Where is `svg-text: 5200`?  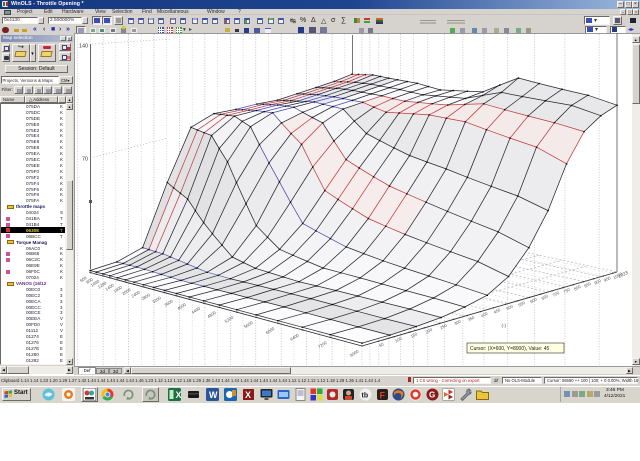
svg-text: 5200 is located at coordinates (229, 319).